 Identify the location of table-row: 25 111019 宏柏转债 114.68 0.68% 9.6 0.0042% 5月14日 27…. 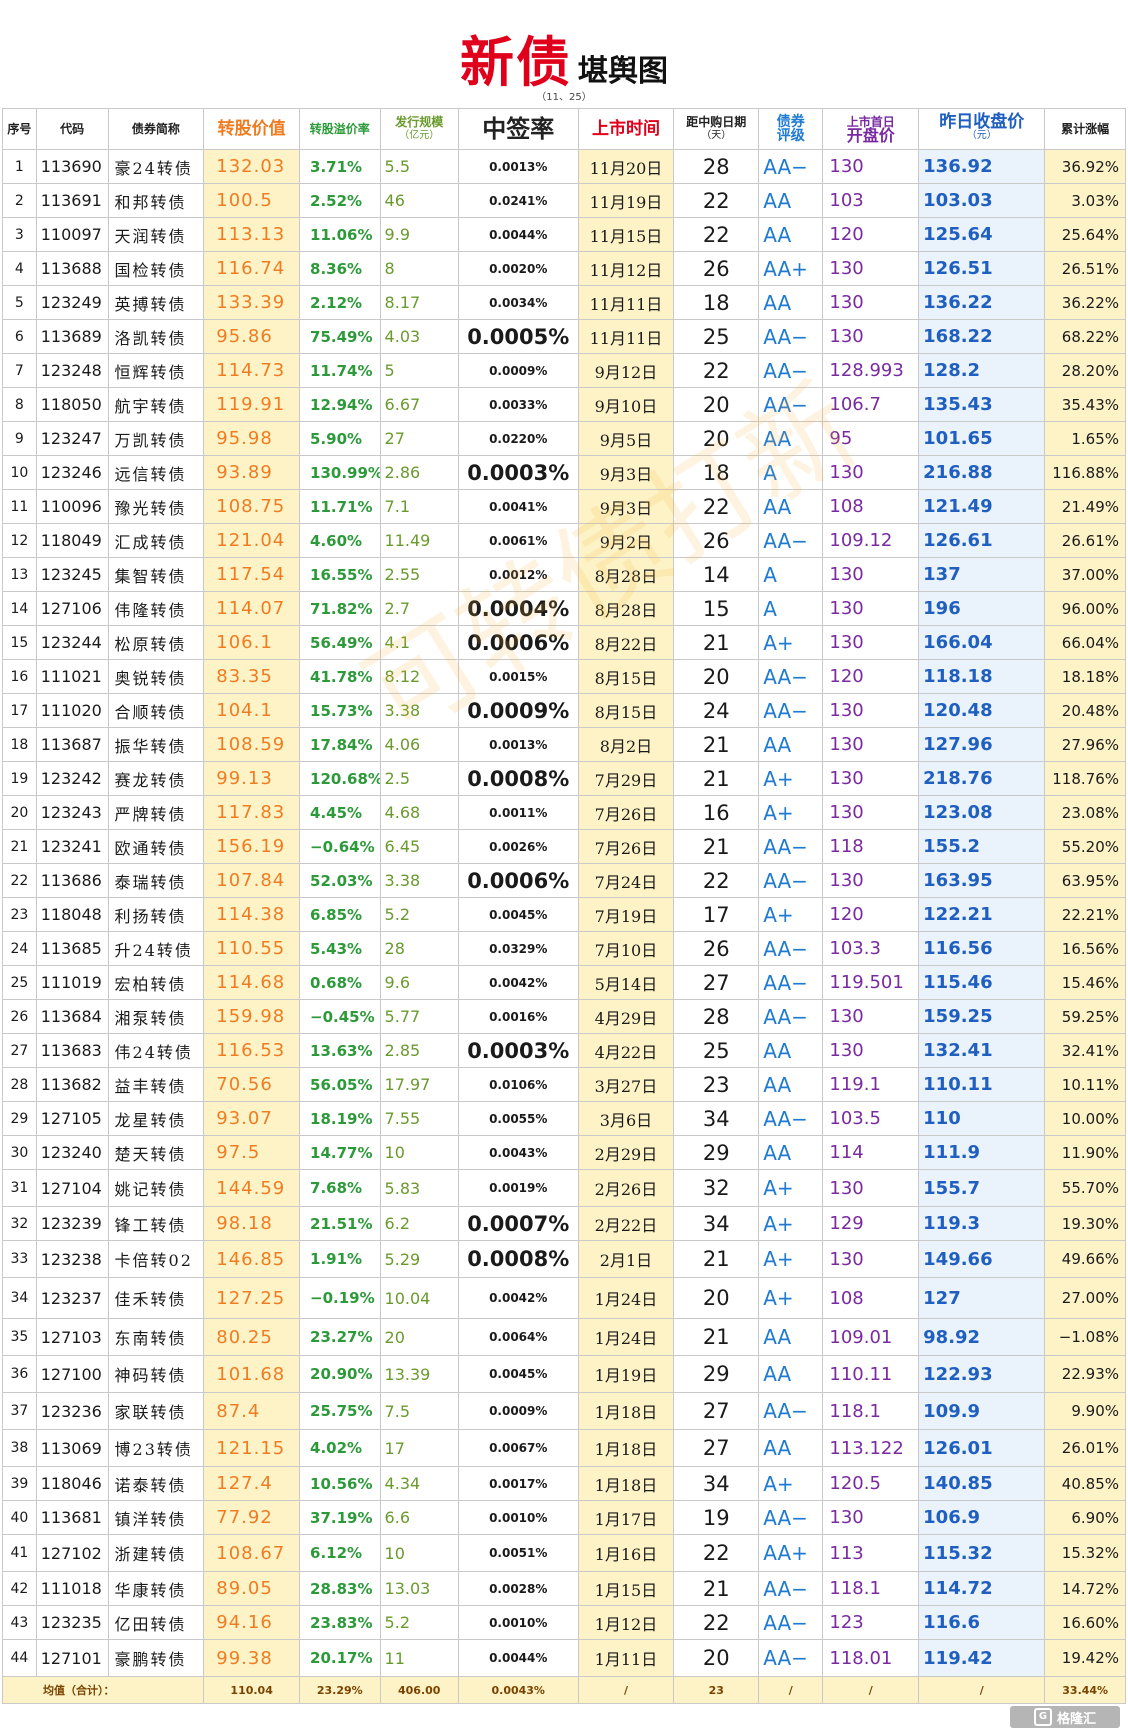
(564, 982).